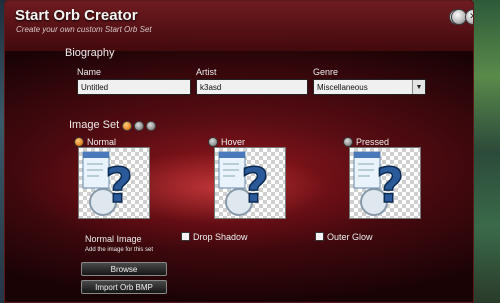 The height and width of the screenshot is (303, 500). I want to click on pressed-image-preview: ?, so click(385, 183).